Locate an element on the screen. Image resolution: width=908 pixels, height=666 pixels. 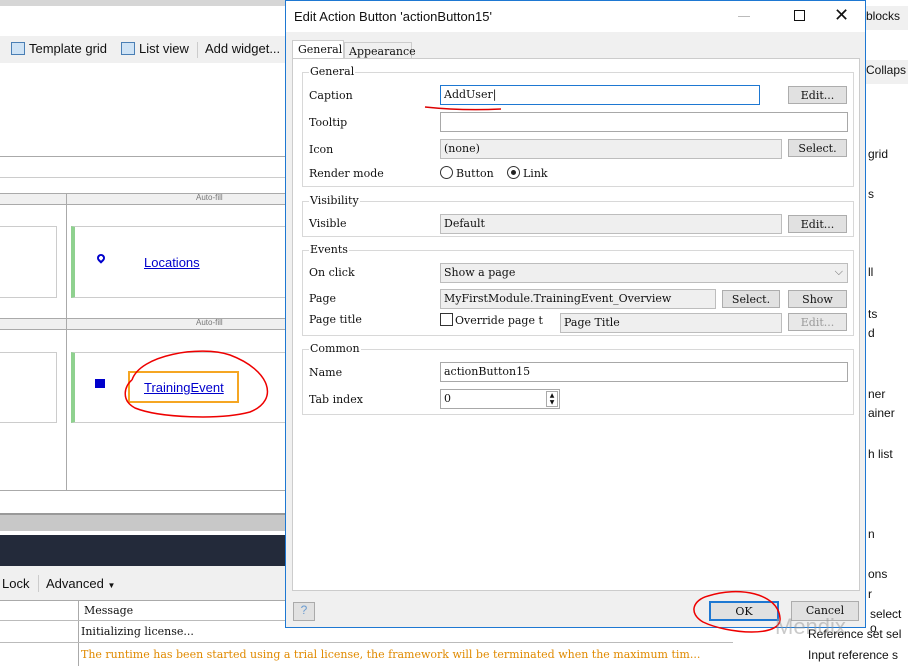
console-toolbar is located at coordinates (142, 583).